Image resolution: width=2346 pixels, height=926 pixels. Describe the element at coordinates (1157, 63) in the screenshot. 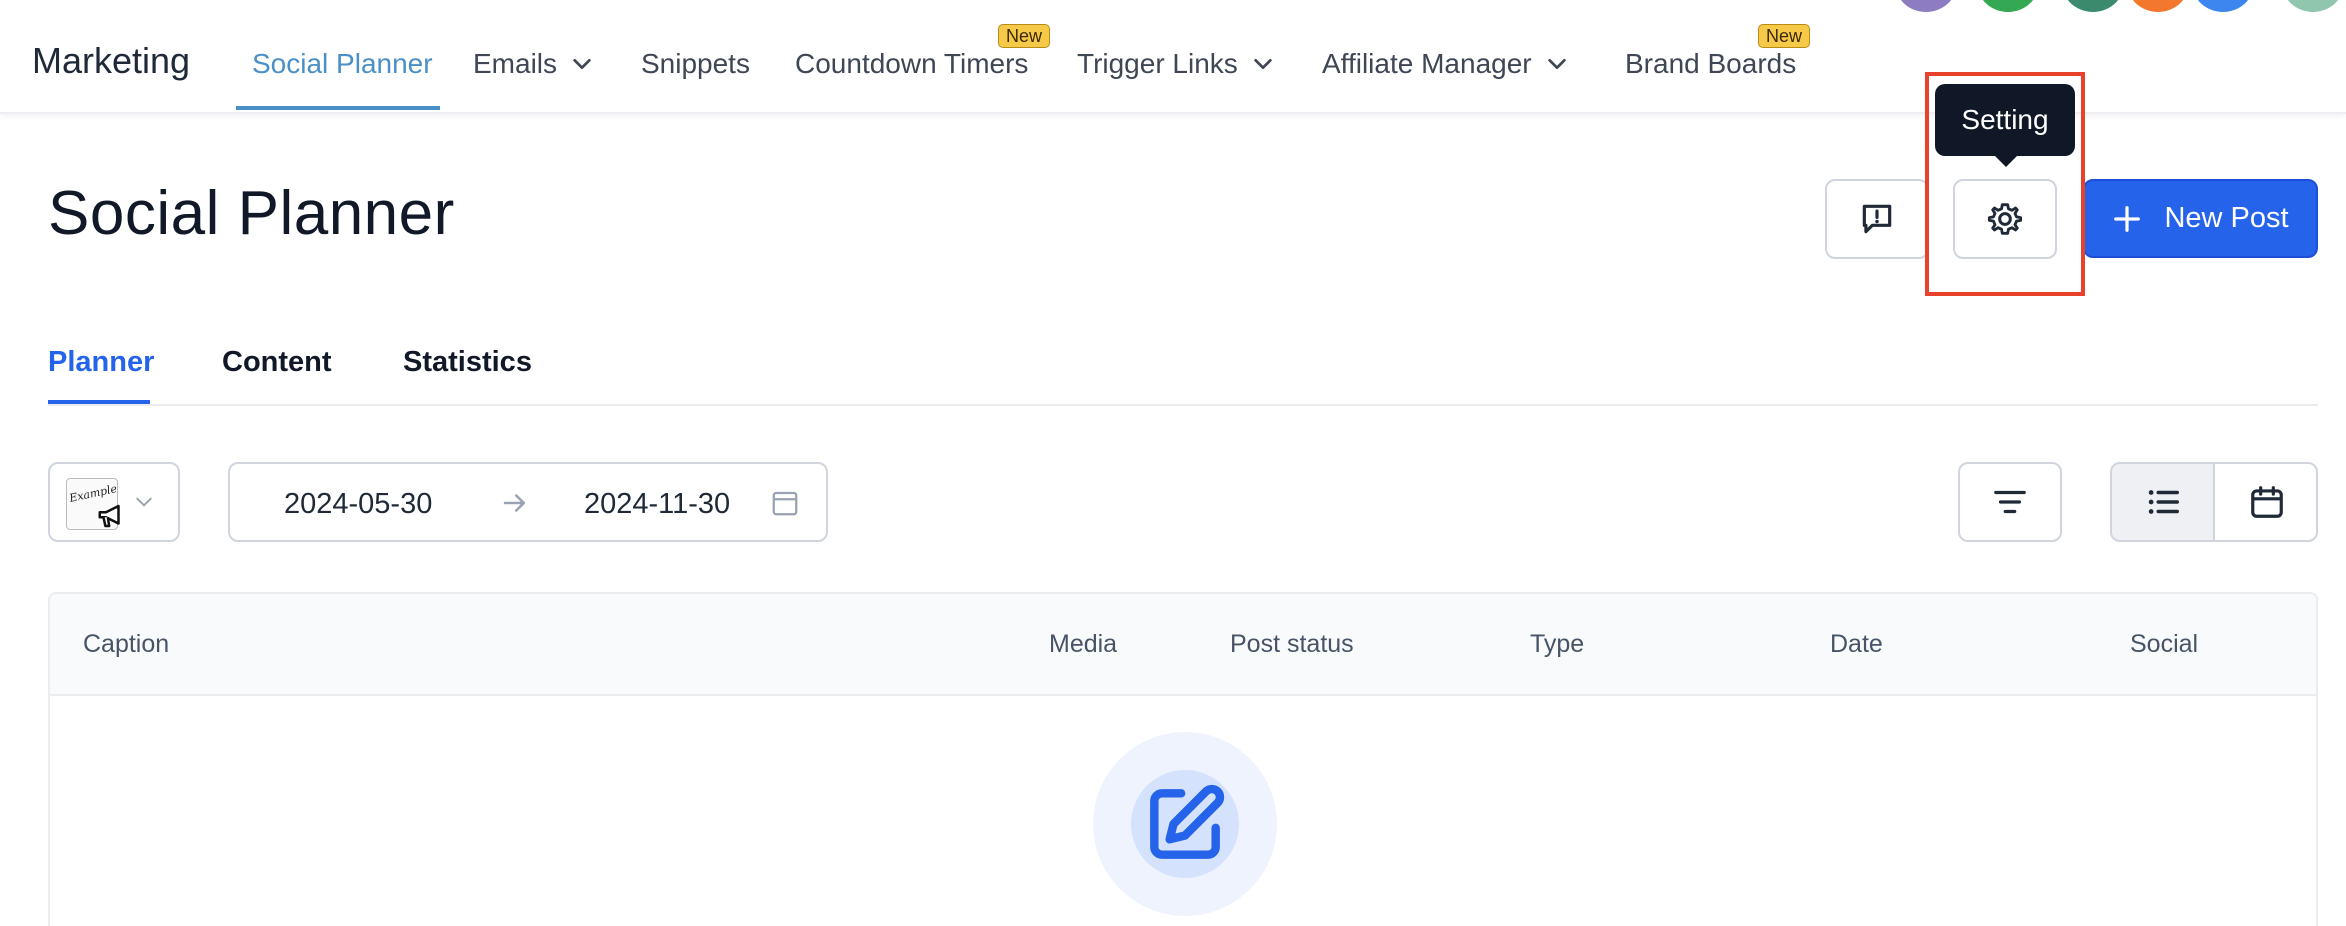

I see `nav-item-label: Trigger Links` at that location.